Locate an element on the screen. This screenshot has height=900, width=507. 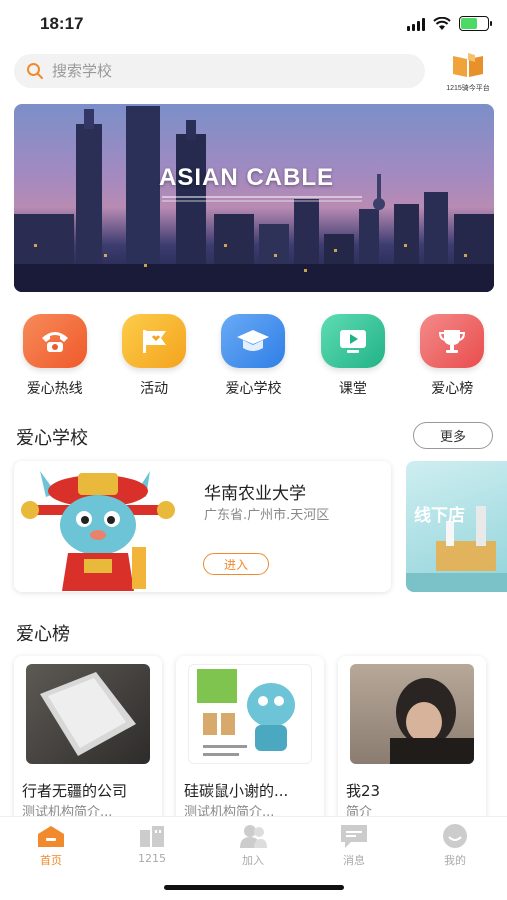
banner-title: ASIAN CABLE is located at coordinates (247, 177).